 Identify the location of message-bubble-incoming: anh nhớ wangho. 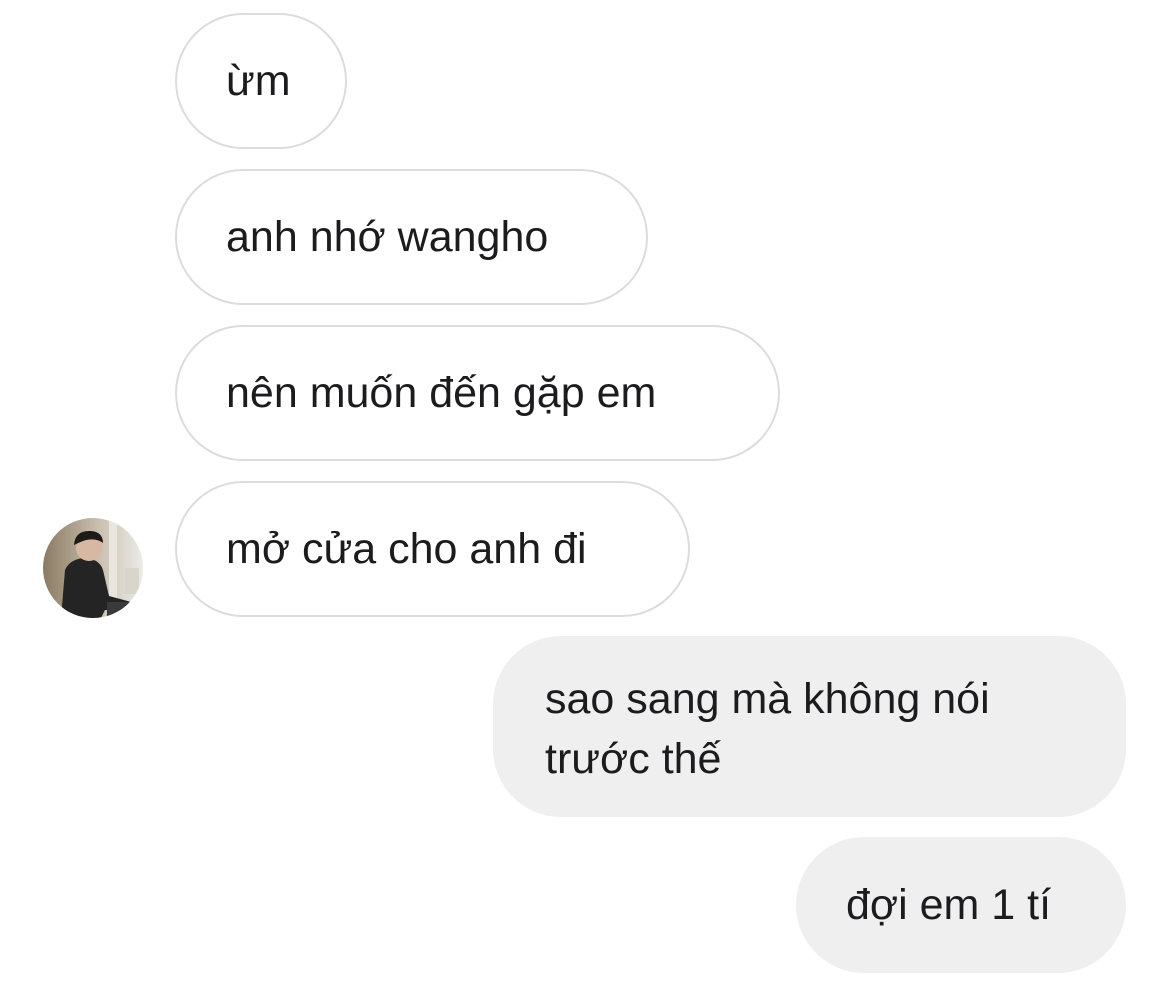
(411, 237).